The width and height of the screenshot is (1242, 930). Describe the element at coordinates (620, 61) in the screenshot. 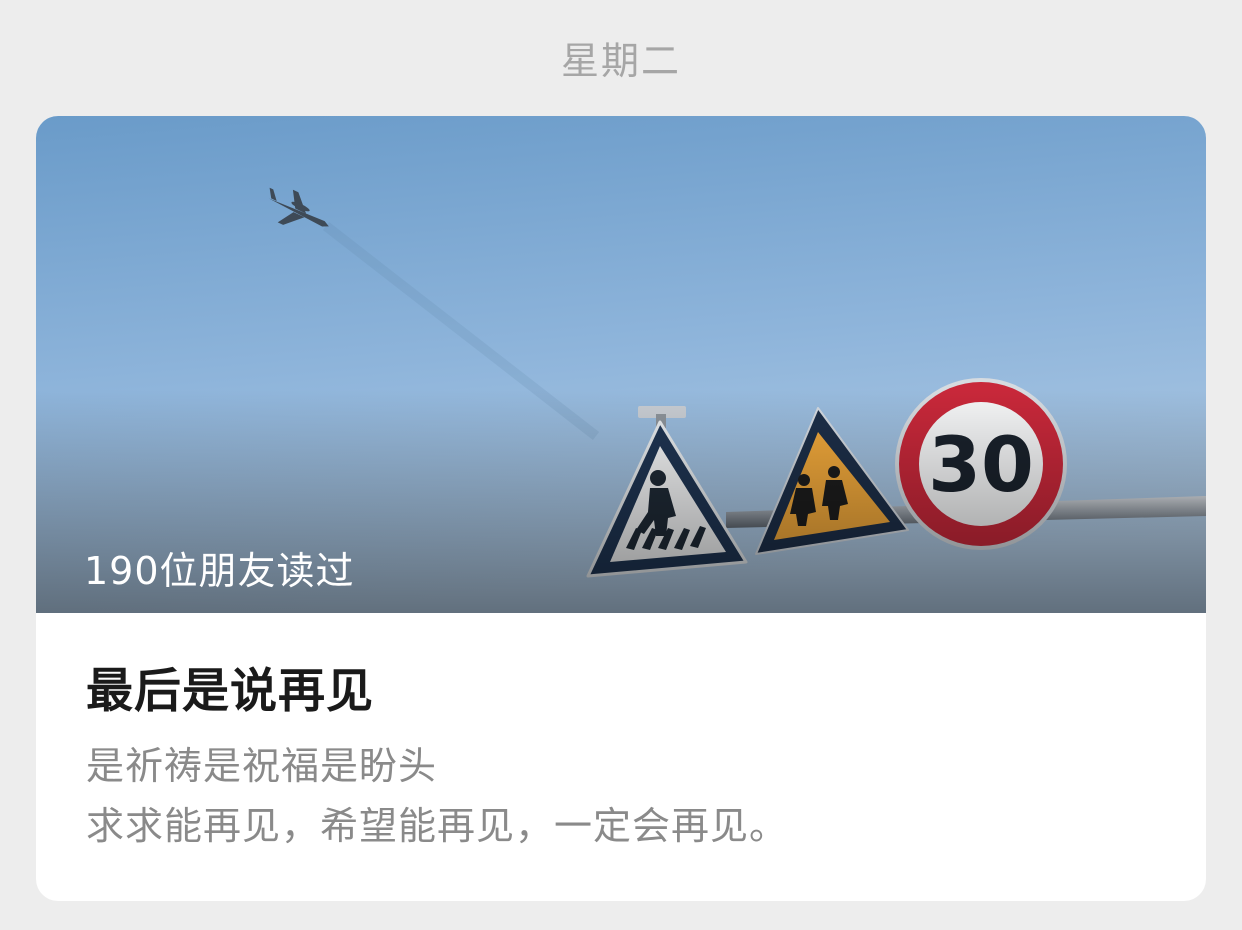

I see `day-label: 星期二` at that location.